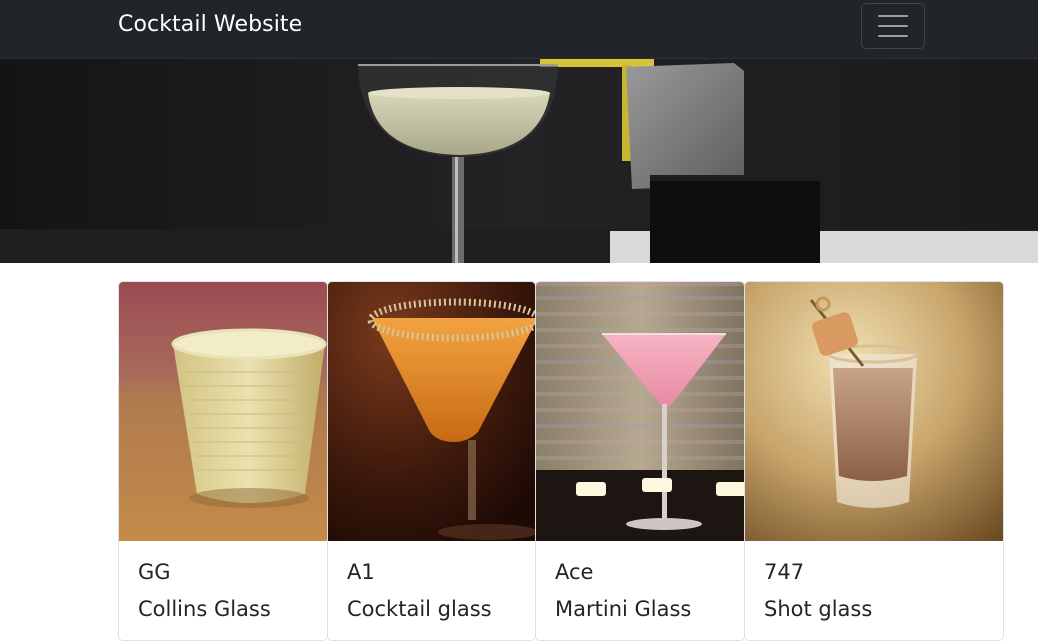 This screenshot has height=641, width=1038. I want to click on cocktail-card: GG Collins Glass, so click(223, 461).